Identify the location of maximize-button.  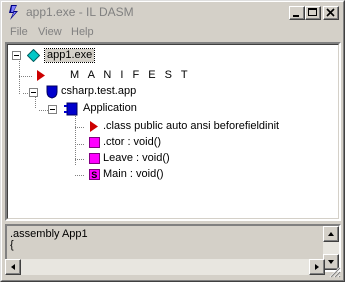
(313, 13).